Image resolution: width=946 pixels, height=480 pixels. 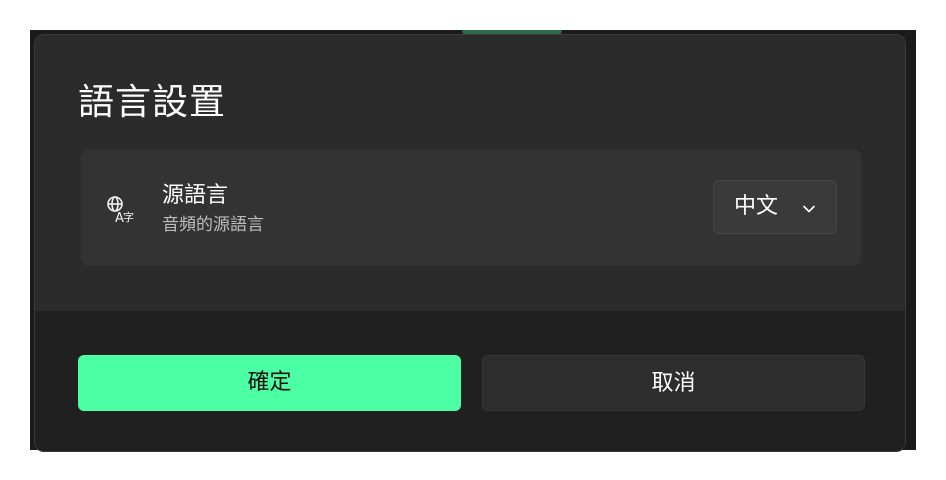 I want to click on svg-text: 字, so click(x=128, y=217).